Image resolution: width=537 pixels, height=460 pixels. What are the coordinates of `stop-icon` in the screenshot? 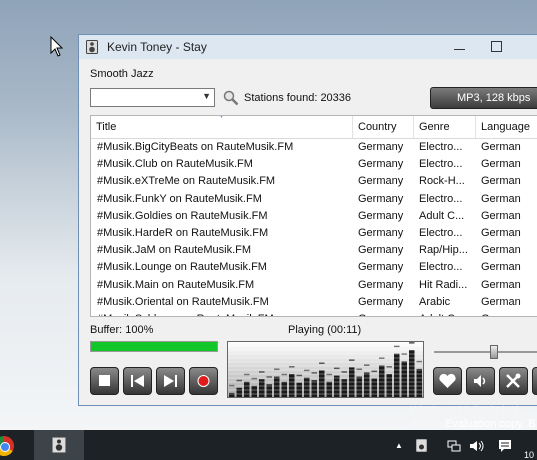 It's located at (104, 380).